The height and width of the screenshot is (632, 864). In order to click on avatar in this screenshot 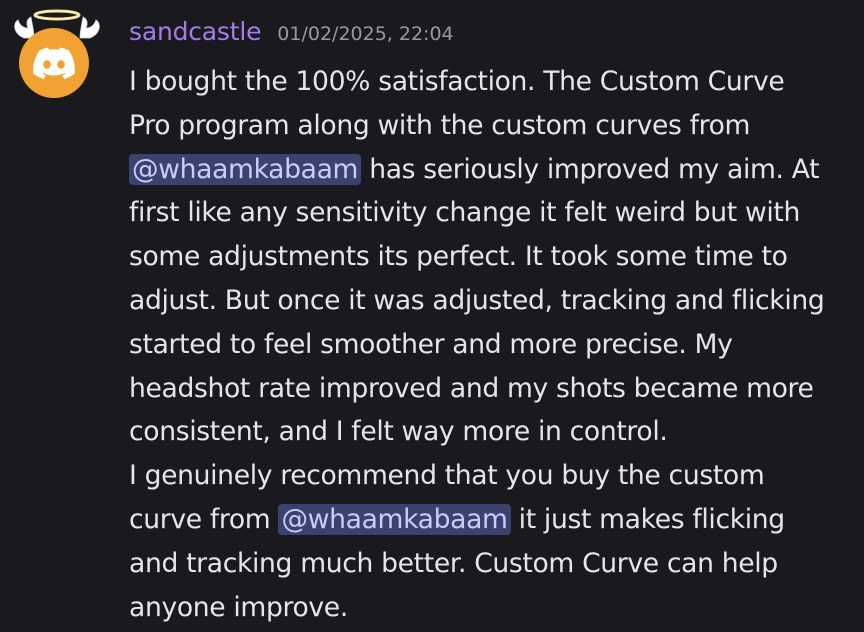, I will do `click(54, 63)`.